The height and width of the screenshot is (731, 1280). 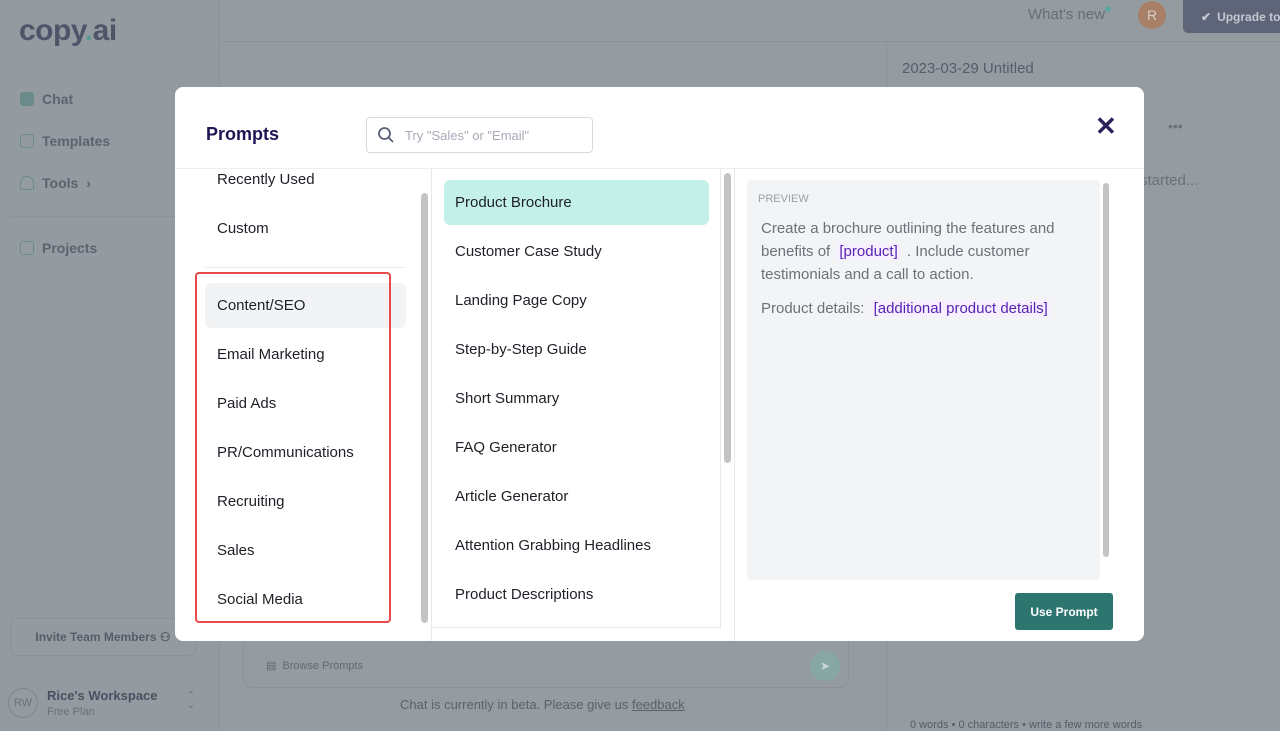 I want to click on category-item: Sales, so click(x=305, y=550).